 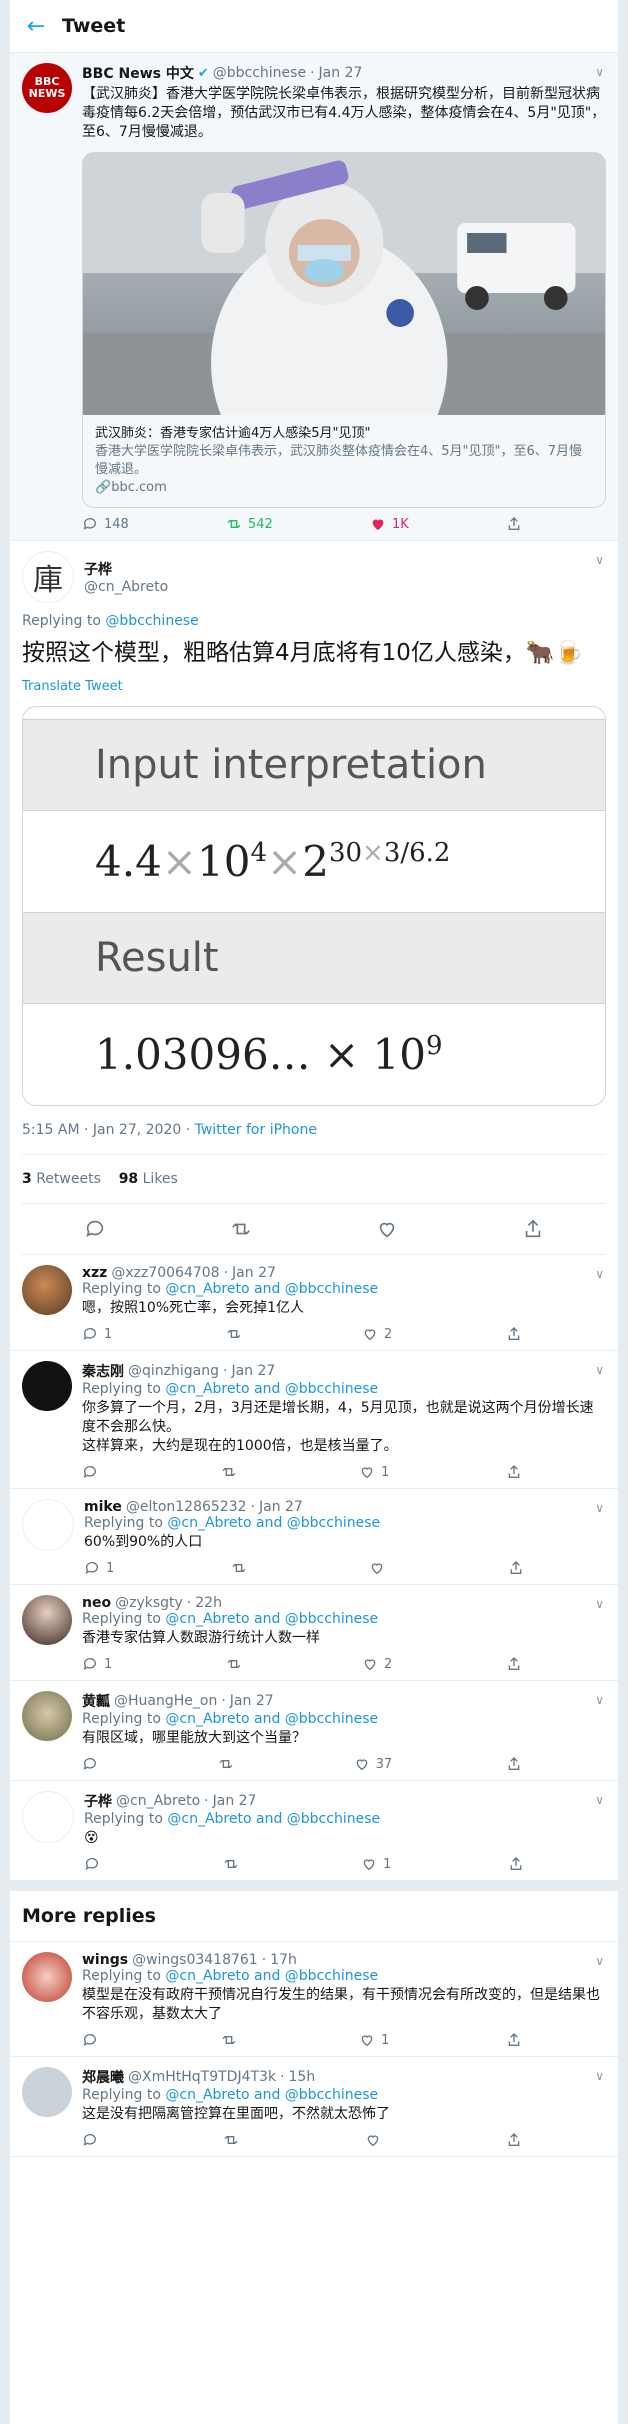 I want to click on author-handle: @elton12865232, so click(x=186, y=1507).